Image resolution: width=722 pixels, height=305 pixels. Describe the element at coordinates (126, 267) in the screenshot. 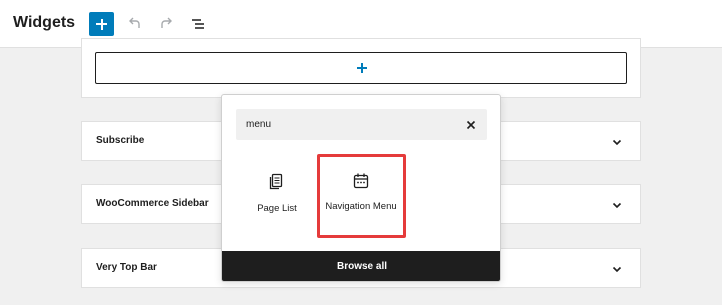

I see `widget-area-label: Very Top Bar` at that location.